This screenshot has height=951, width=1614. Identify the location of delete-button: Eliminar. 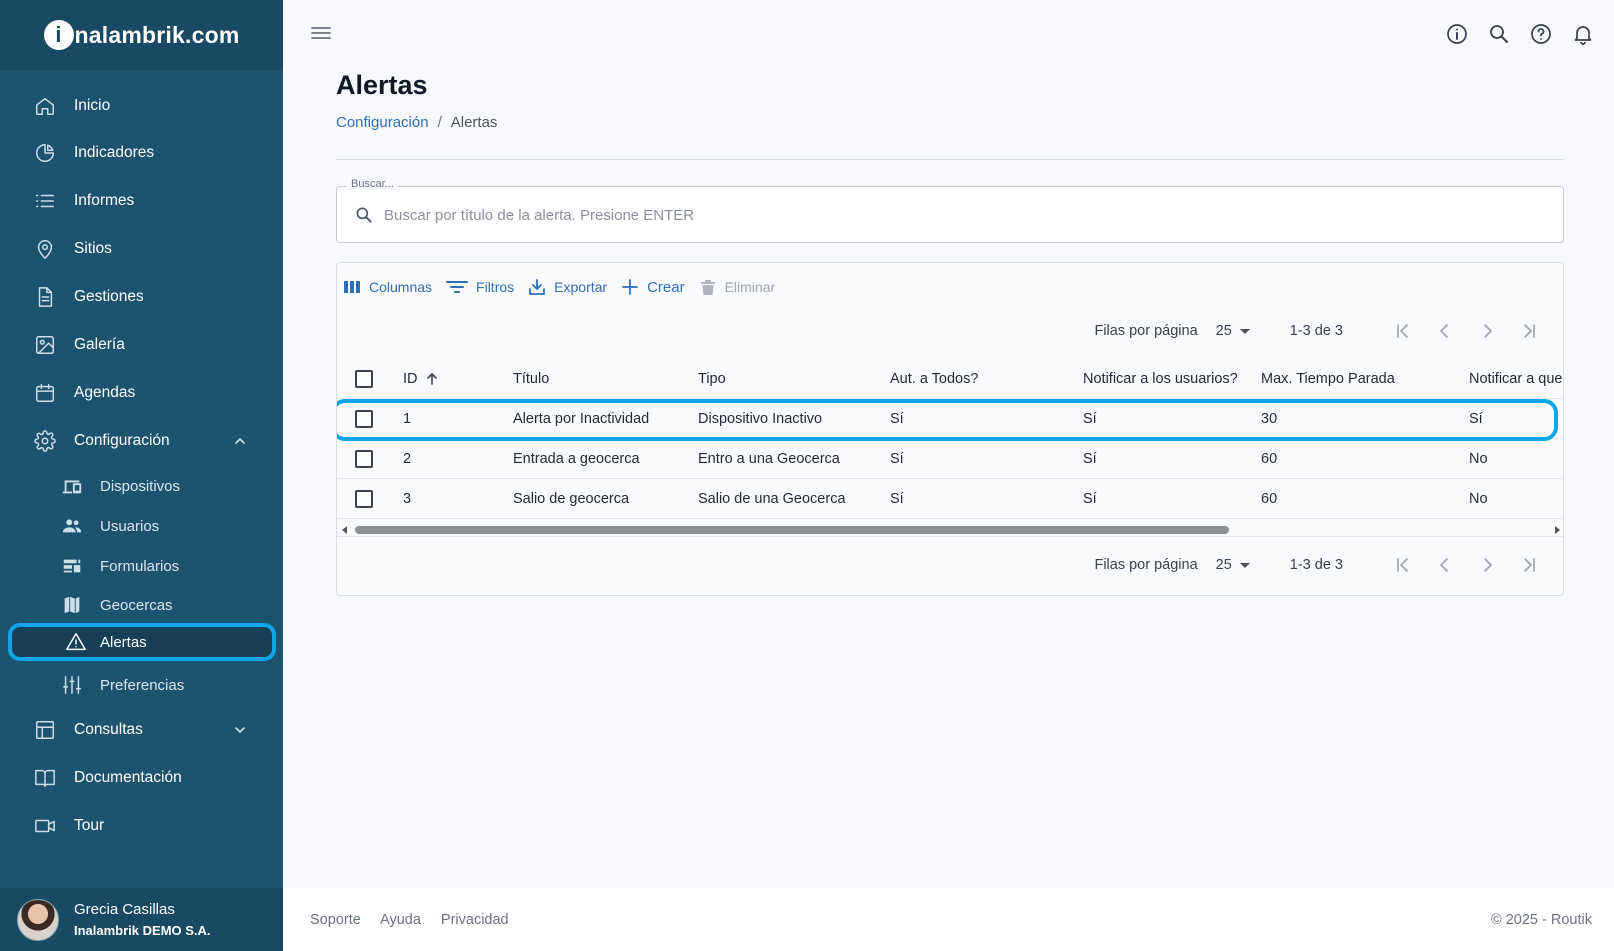
(737, 287).